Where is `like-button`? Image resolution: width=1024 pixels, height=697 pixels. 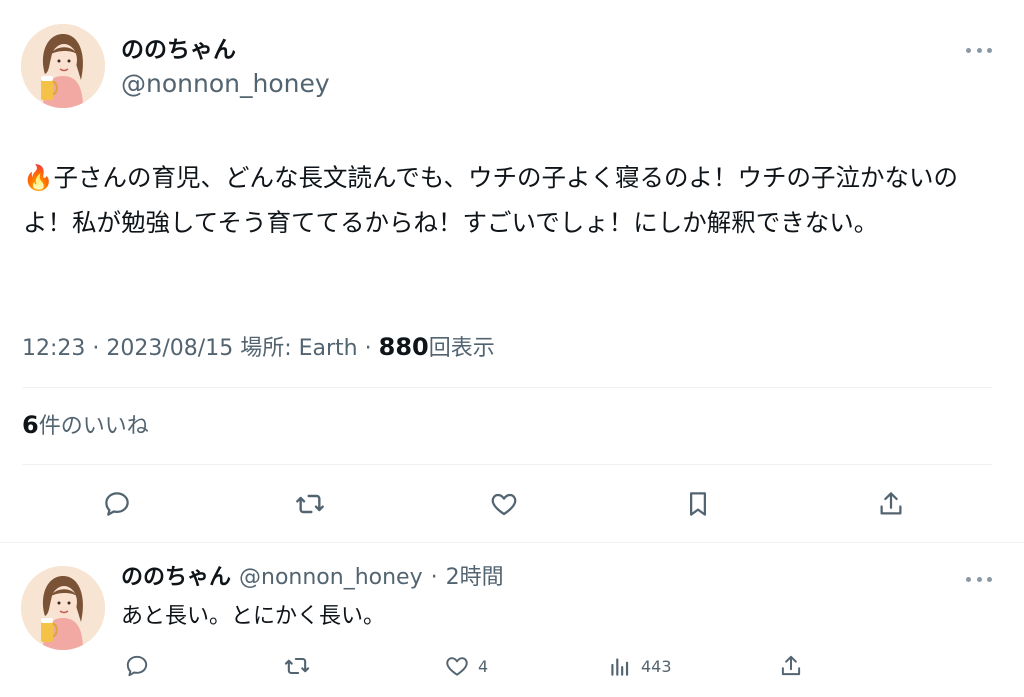 like-button is located at coordinates (504, 504).